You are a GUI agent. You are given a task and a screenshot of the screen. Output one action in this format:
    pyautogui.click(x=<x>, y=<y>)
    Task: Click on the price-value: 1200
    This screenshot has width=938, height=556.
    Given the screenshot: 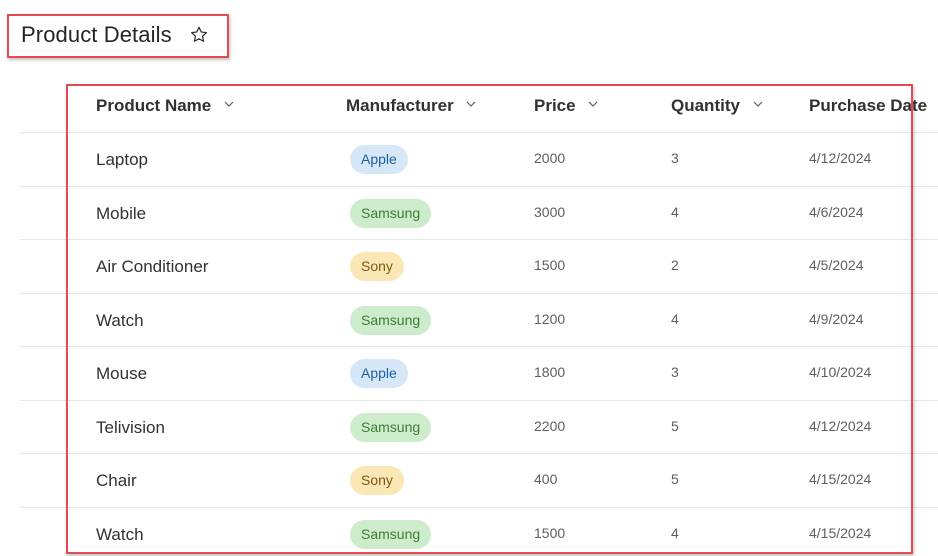 What is the action you would take?
    pyautogui.click(x=550, y=318)
    